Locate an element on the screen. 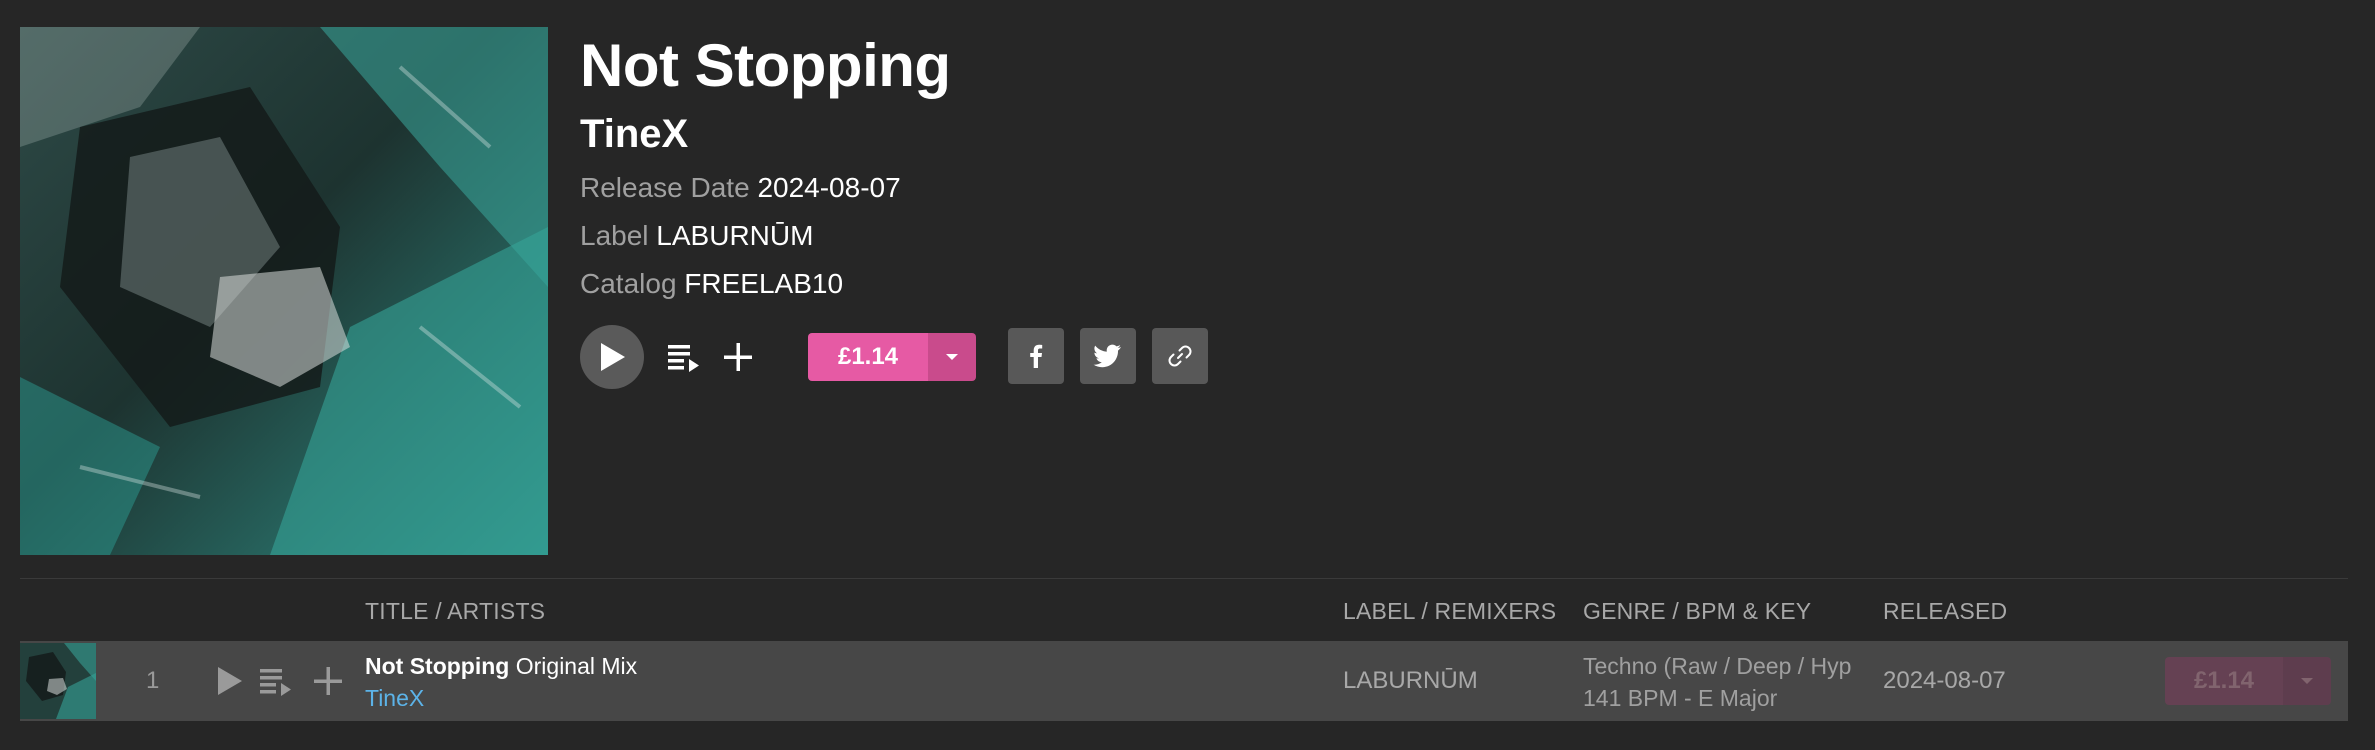 The height and width of the screenshot is (750, 2375). header-genre-bpm-key: GENRE / BPM & KEY is located at coordinates (1697, 611).